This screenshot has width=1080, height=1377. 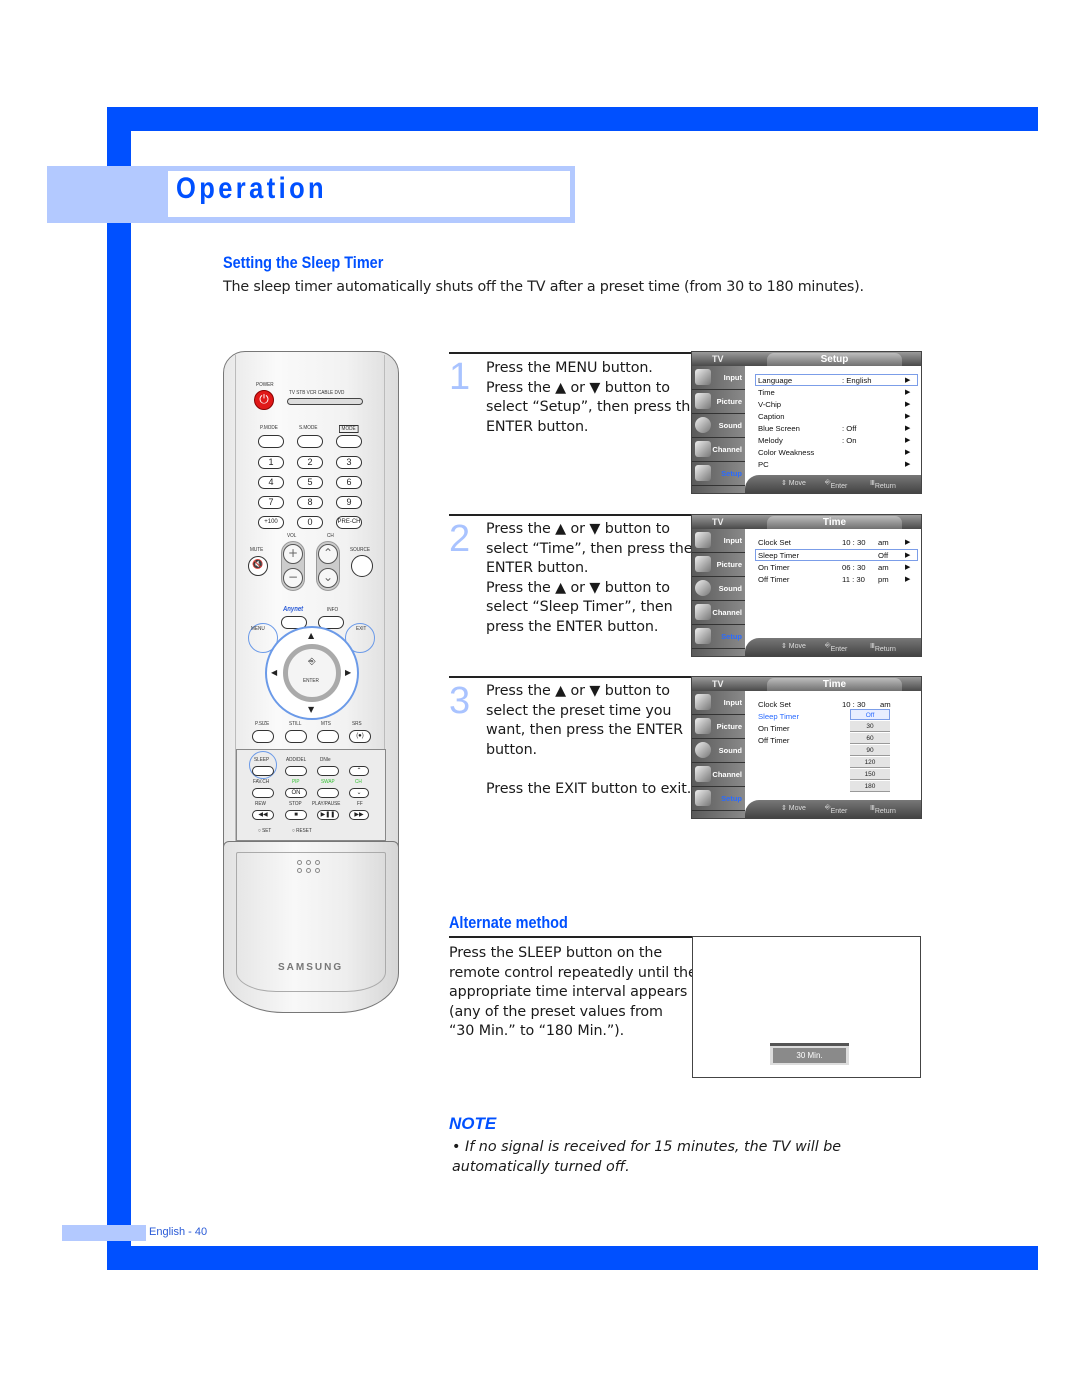 I want to click on osd-row: On Timer, so click(x=774, y=728).